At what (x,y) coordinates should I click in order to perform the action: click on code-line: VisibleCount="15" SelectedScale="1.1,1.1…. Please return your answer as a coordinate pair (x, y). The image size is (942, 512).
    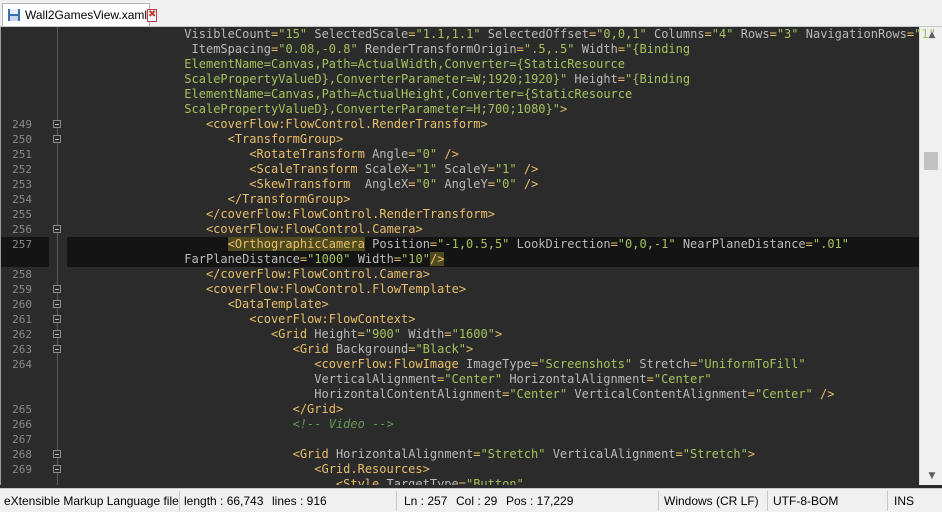
    Looking at the image, I should click on (563, 34).